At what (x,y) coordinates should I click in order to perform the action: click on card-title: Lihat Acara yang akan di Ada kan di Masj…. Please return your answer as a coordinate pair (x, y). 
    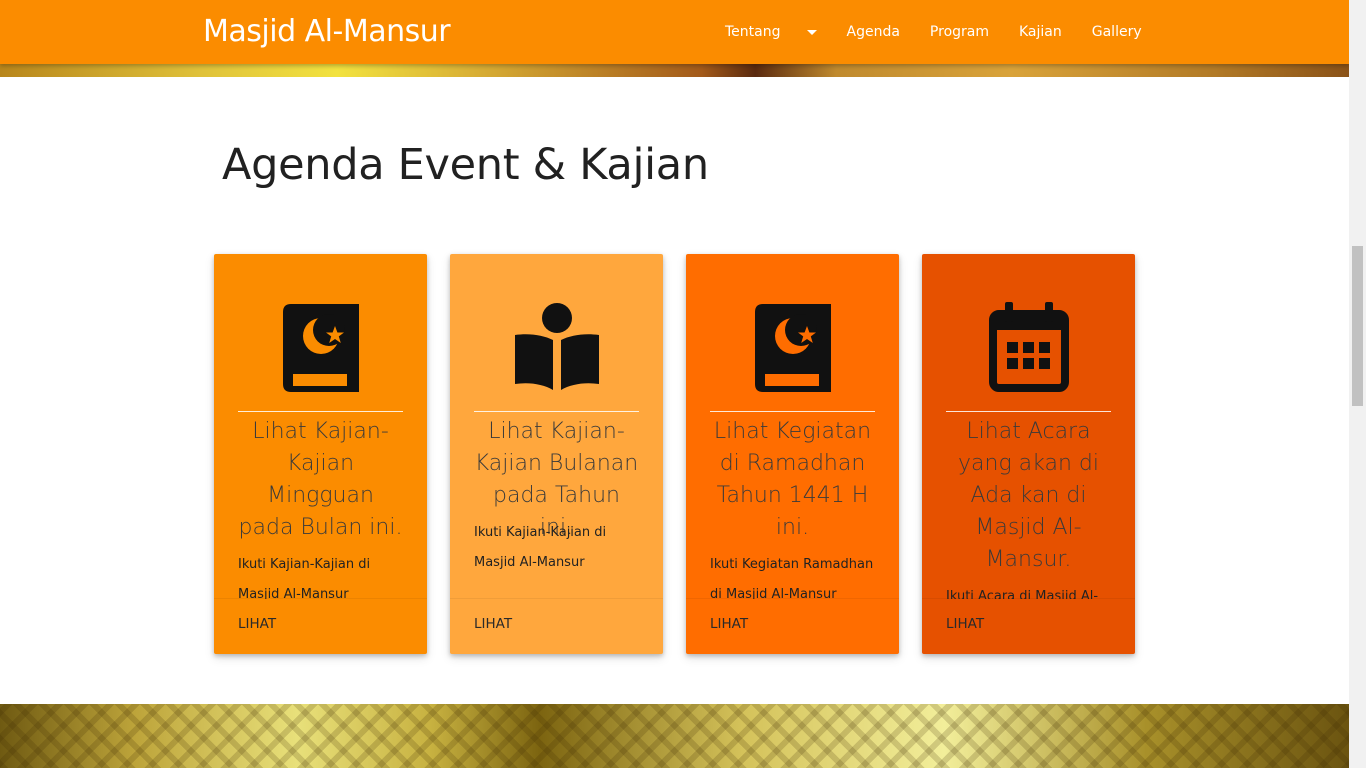
    Looking at the image, I should click on (1028, 495).